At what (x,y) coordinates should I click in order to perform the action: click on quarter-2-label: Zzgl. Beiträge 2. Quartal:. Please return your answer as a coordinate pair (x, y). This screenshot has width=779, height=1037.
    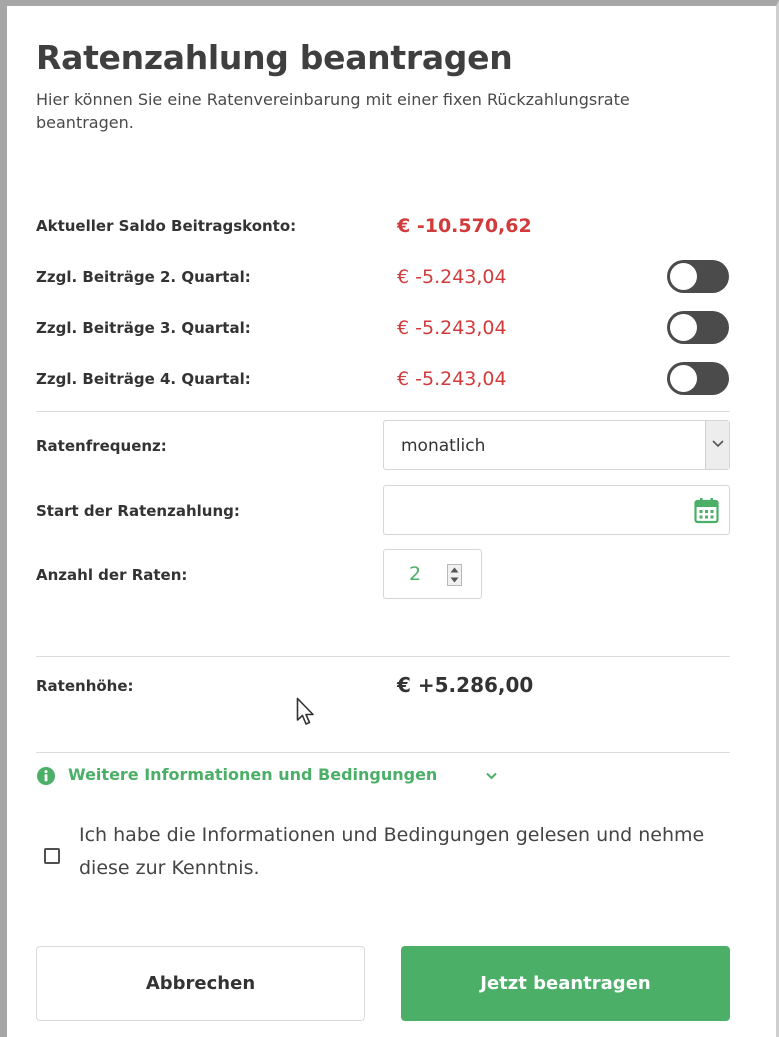
    Looking at the image, I should click on (143, 277).